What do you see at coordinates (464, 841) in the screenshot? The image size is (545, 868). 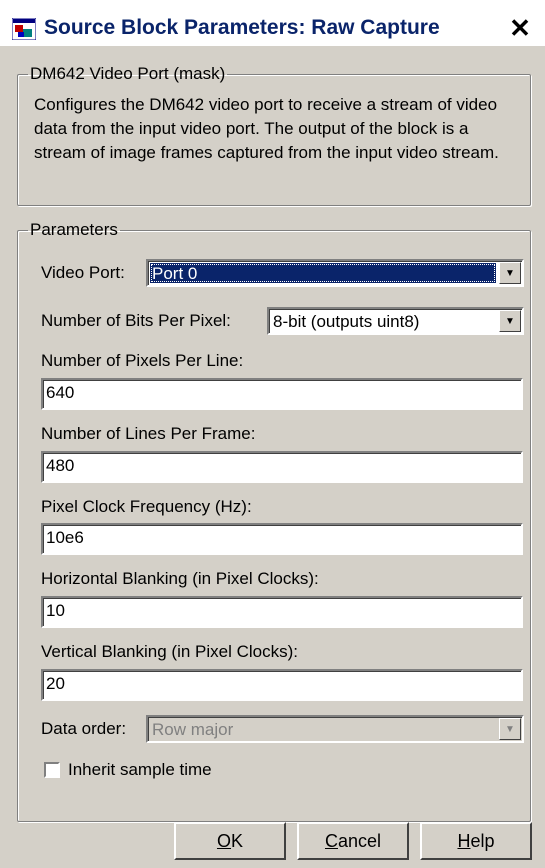 I see `help-accel: H` at bounding box center [464, 841].